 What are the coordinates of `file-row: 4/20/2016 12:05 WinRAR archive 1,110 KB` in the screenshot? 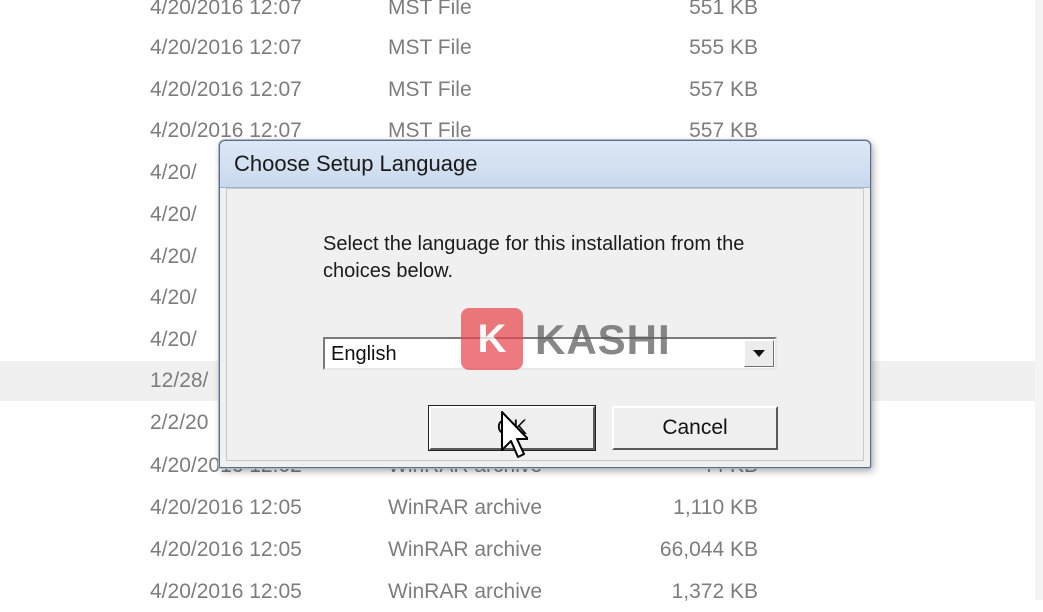 It's located at (521, 508).